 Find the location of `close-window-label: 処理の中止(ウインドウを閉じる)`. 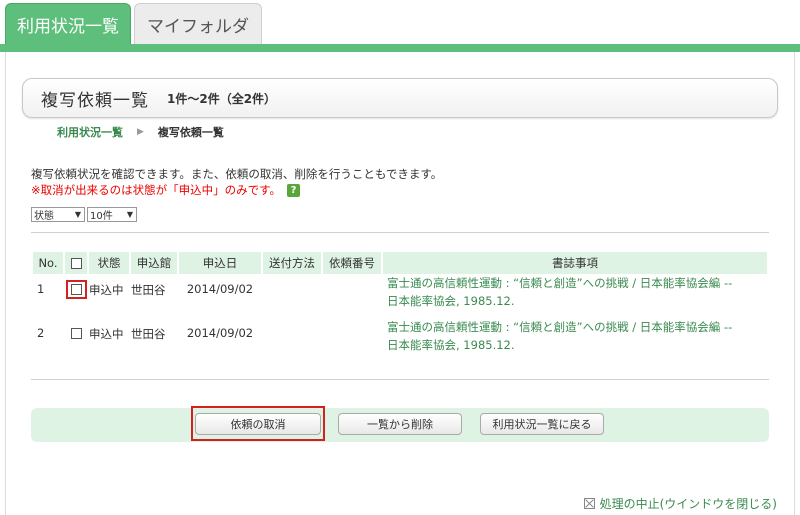

close-window-label: 処理の中止(ウインドウを閉じる) is located at coordinates (688, 503).